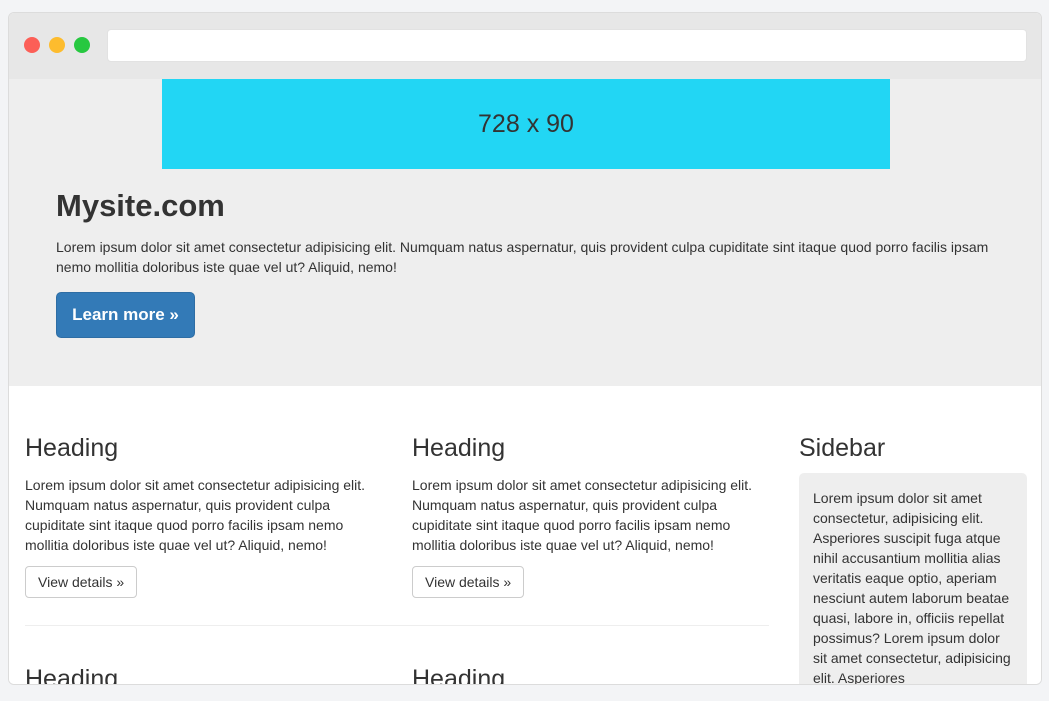 Image resolution: width=1049 pixels, height=701 pixels. What do you see at coordinates (567, 45) in the screenshot?
I see `address-bar` at bounding box center [567, 45].